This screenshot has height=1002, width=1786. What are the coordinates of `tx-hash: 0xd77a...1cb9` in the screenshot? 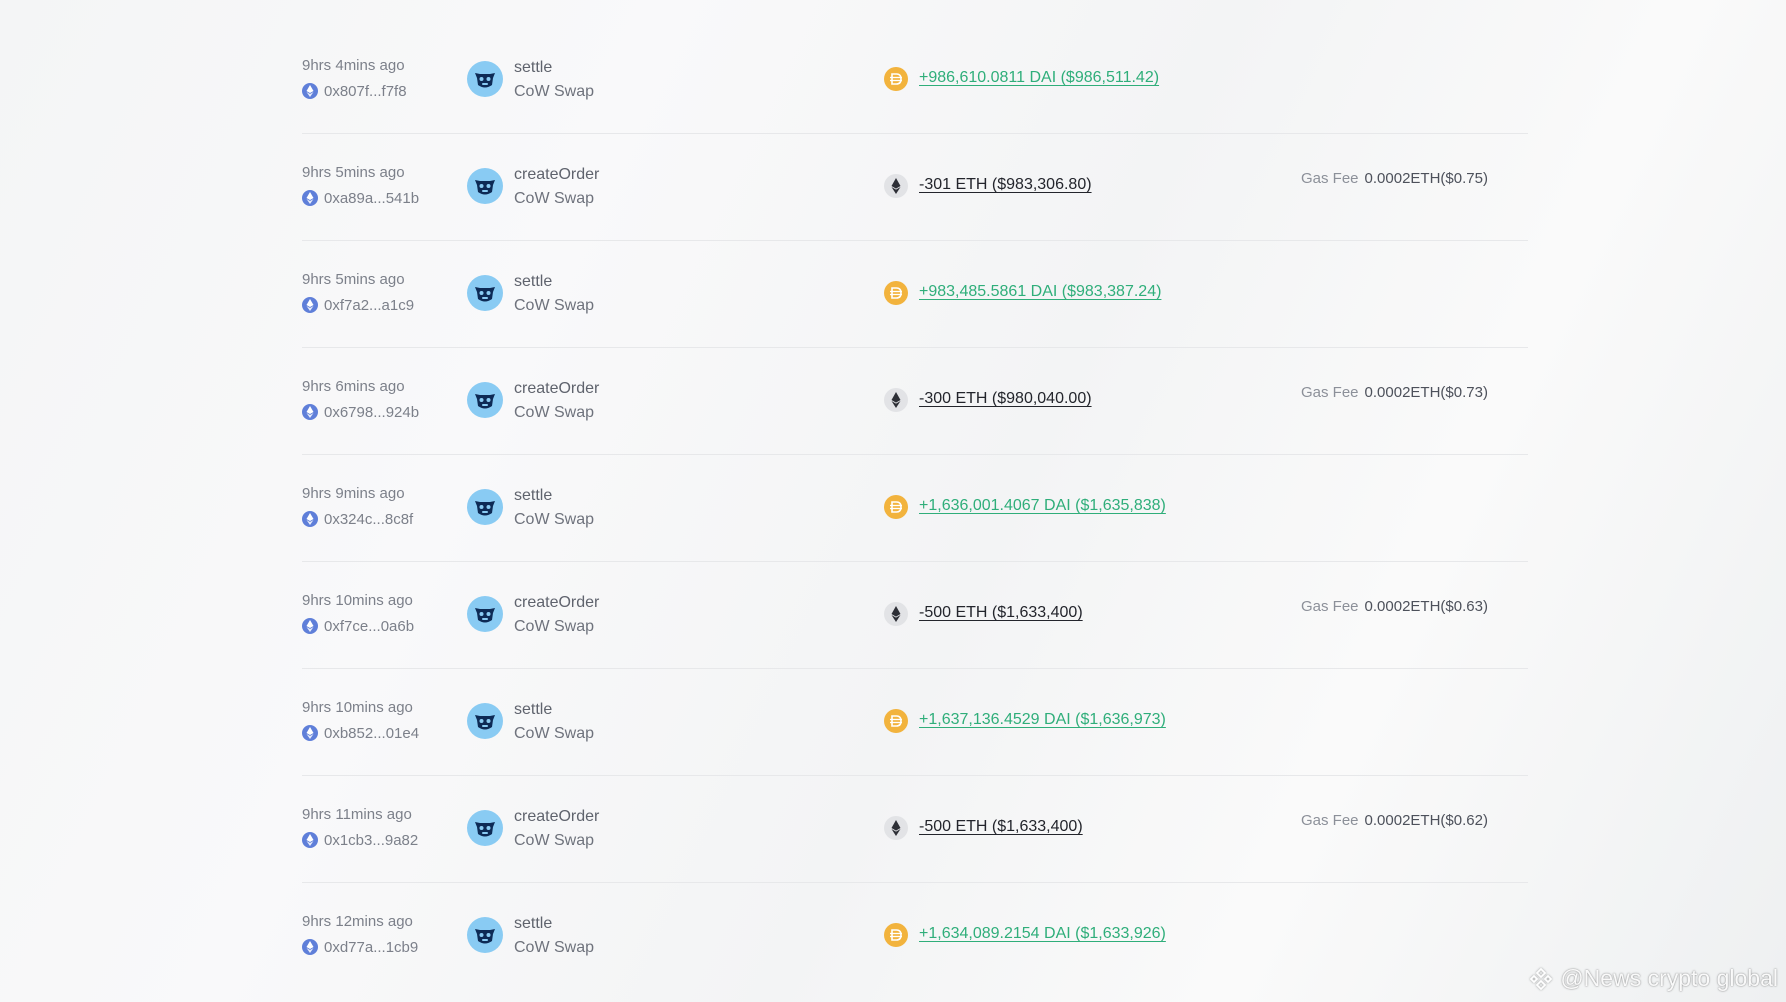 It's located at (360, 947).